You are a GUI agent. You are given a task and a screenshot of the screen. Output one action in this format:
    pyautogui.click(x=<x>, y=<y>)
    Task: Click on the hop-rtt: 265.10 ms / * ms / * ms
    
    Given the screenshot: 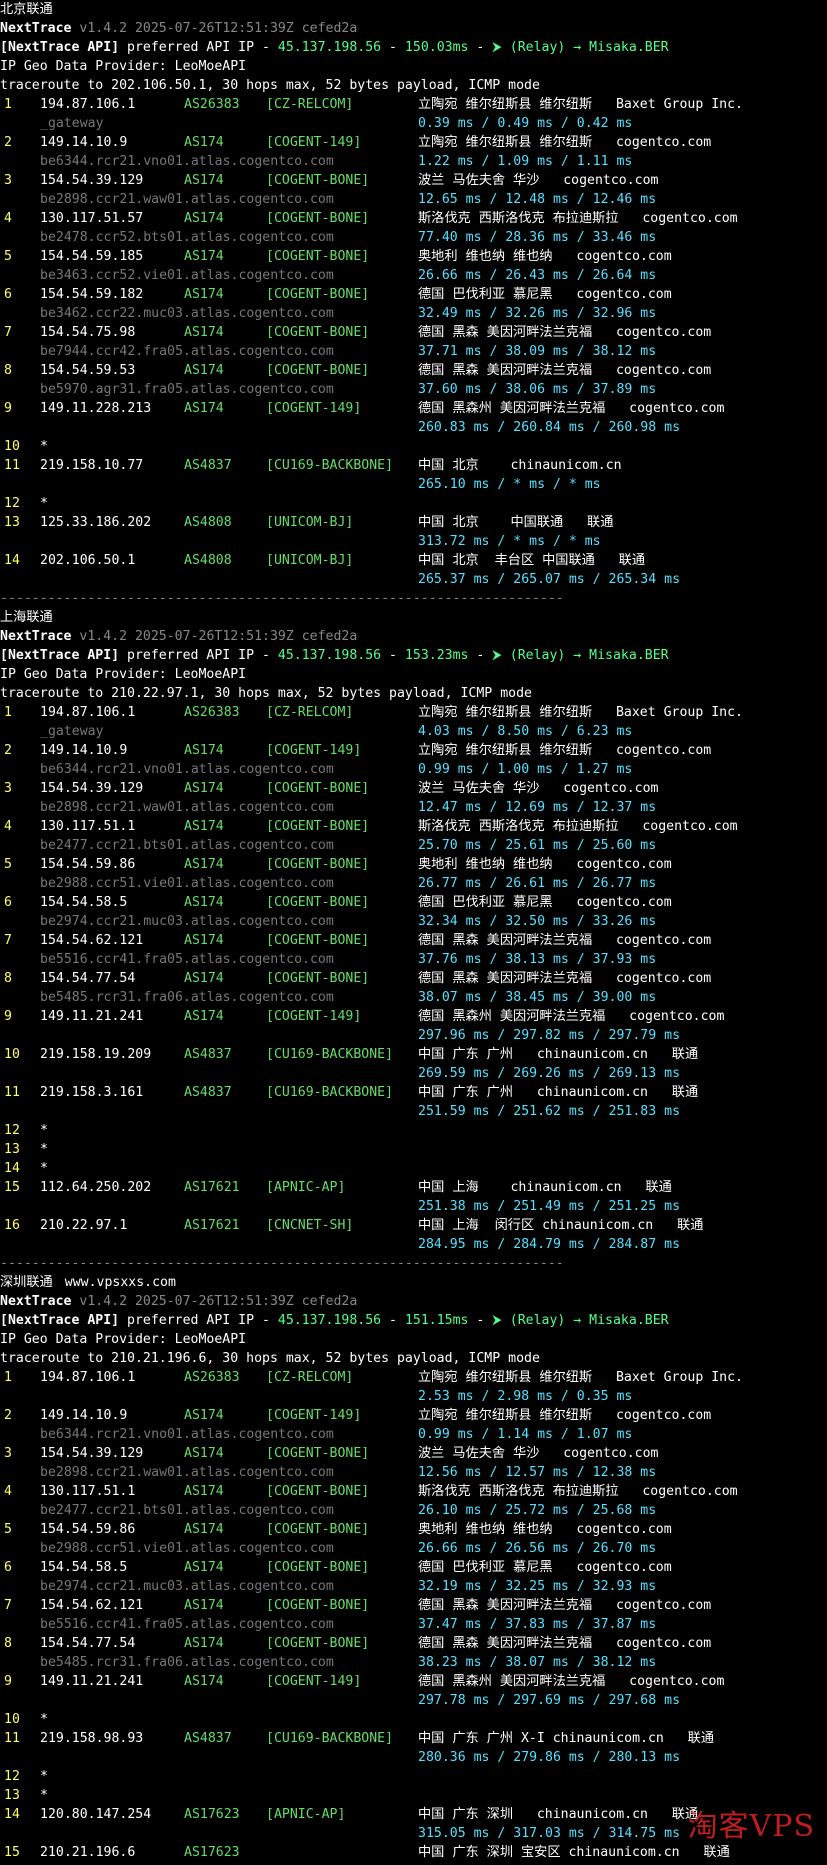 What is the action you would take?
    pyautogui.click(x=509, y=484)
    